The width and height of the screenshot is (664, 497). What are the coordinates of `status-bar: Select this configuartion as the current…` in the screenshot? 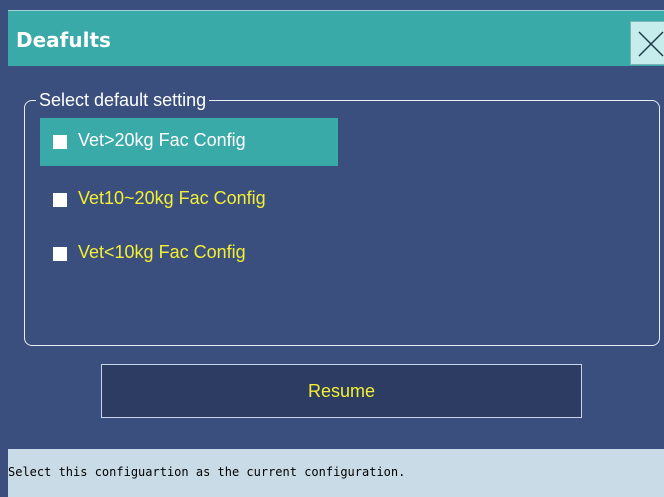 It's located at (336, 473).